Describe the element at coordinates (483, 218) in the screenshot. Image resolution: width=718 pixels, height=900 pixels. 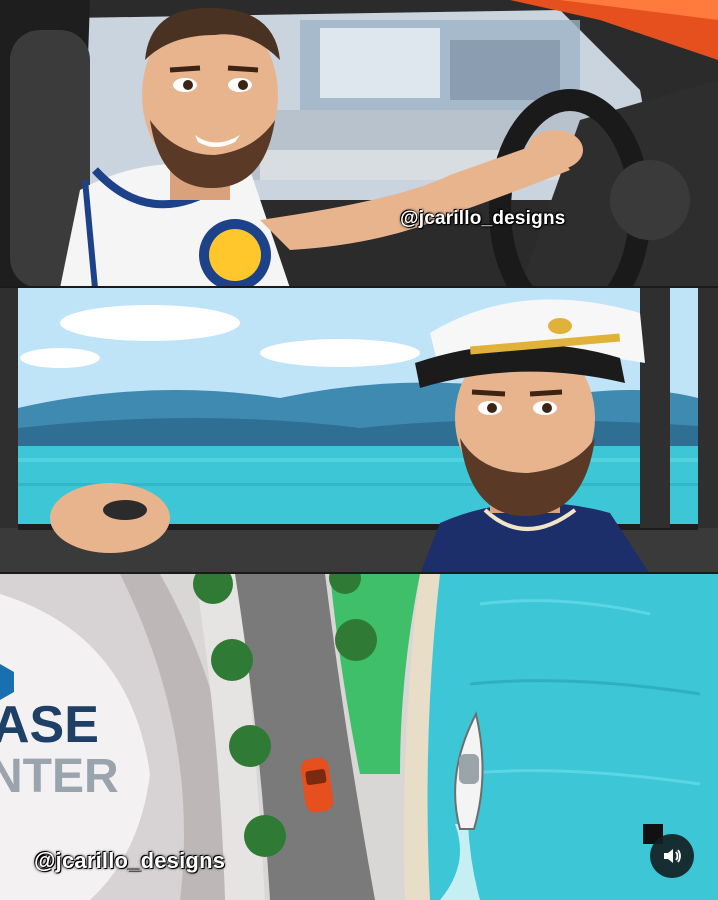
I see `watermark-top: @jcarillo_designs` at that location.